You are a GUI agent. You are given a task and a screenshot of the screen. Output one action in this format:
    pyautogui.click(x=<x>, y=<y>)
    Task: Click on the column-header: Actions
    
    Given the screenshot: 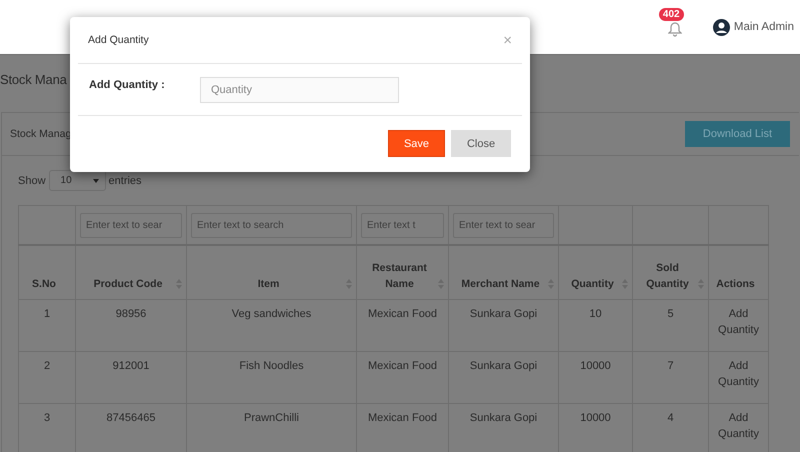 What is the action you would take?
    pyautogui.click(x=738, y=272)
    